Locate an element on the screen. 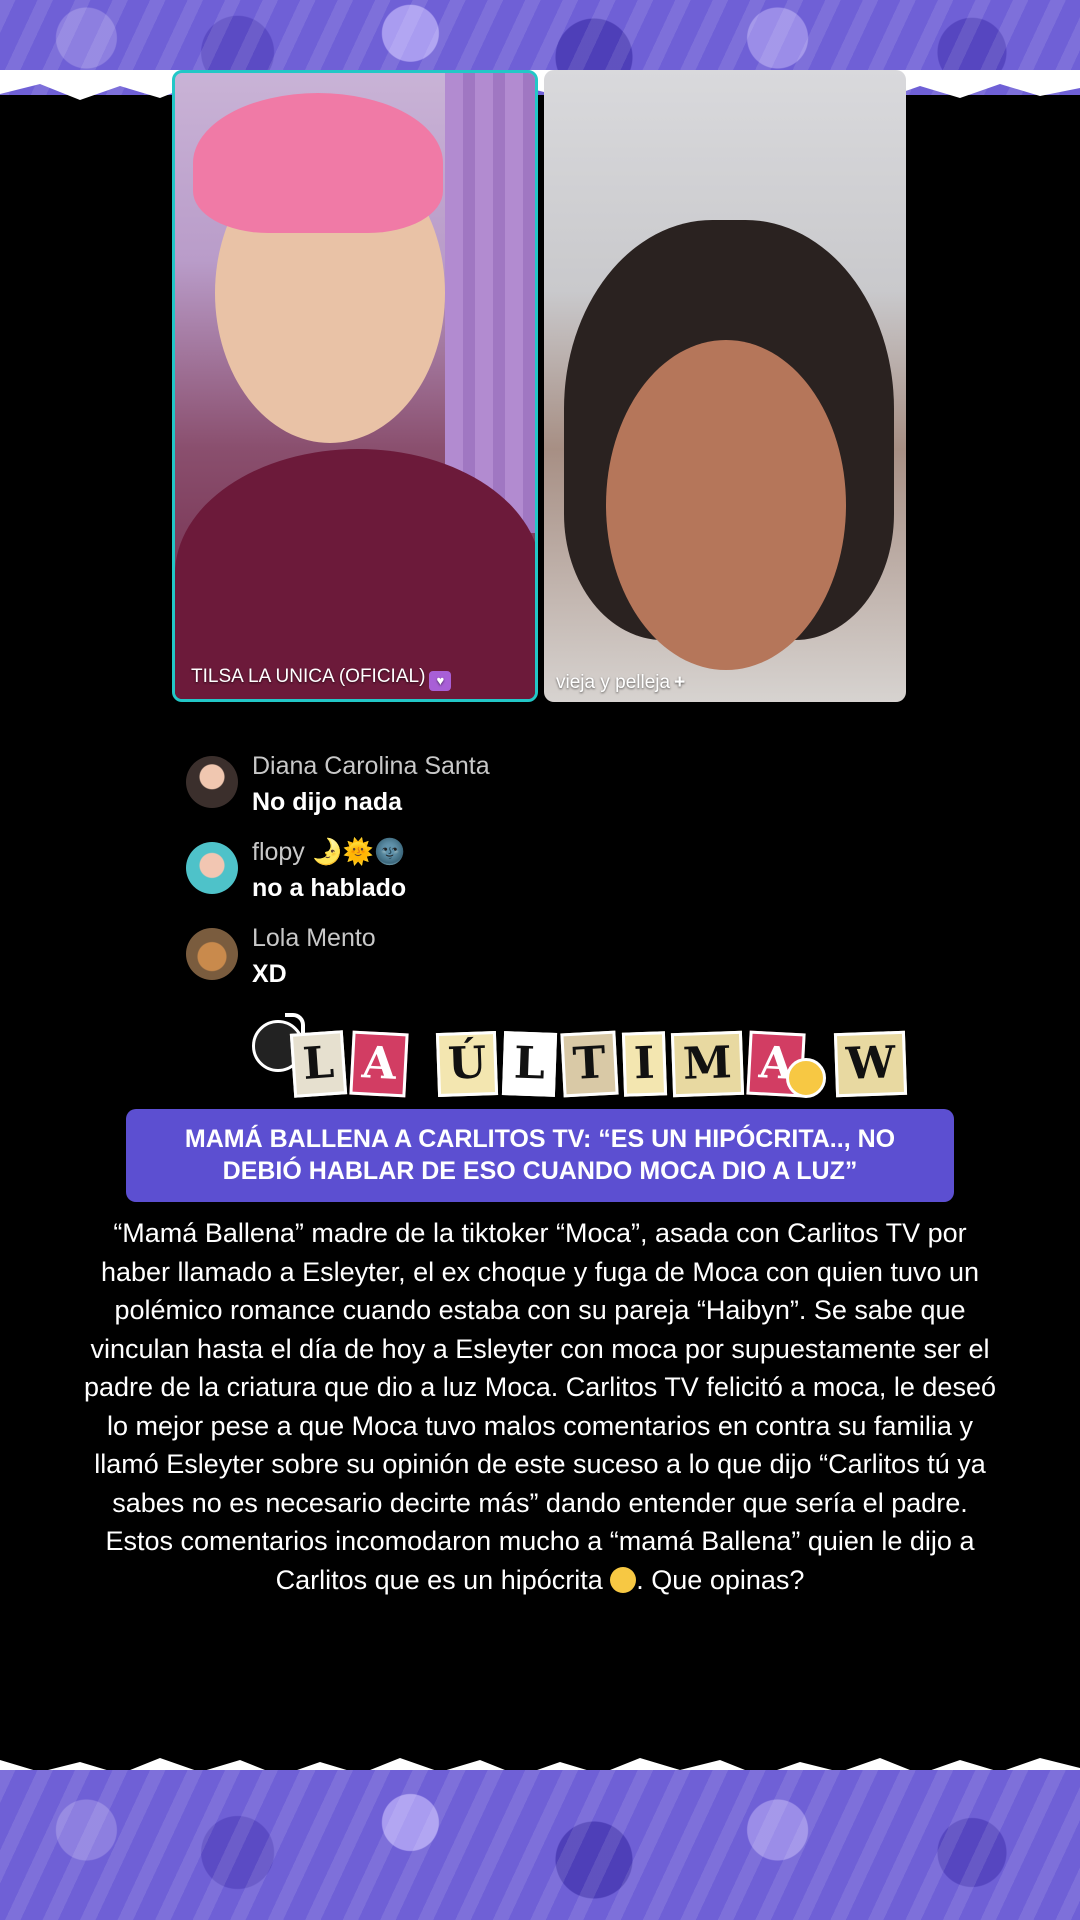 This screenshot has width=1080, height=1920. logo-letter: M is located at coordinates (707, 1064).